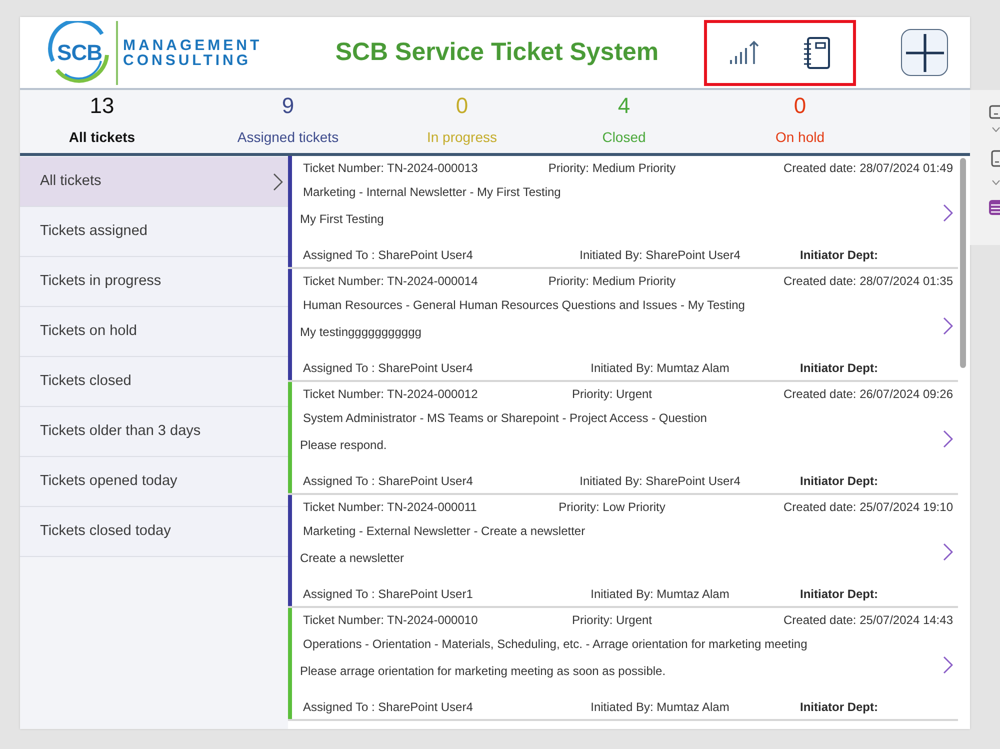  Describe the element at coordinates (102, 137) in the screenshot. I see `stat-label: All tickets` at that location.